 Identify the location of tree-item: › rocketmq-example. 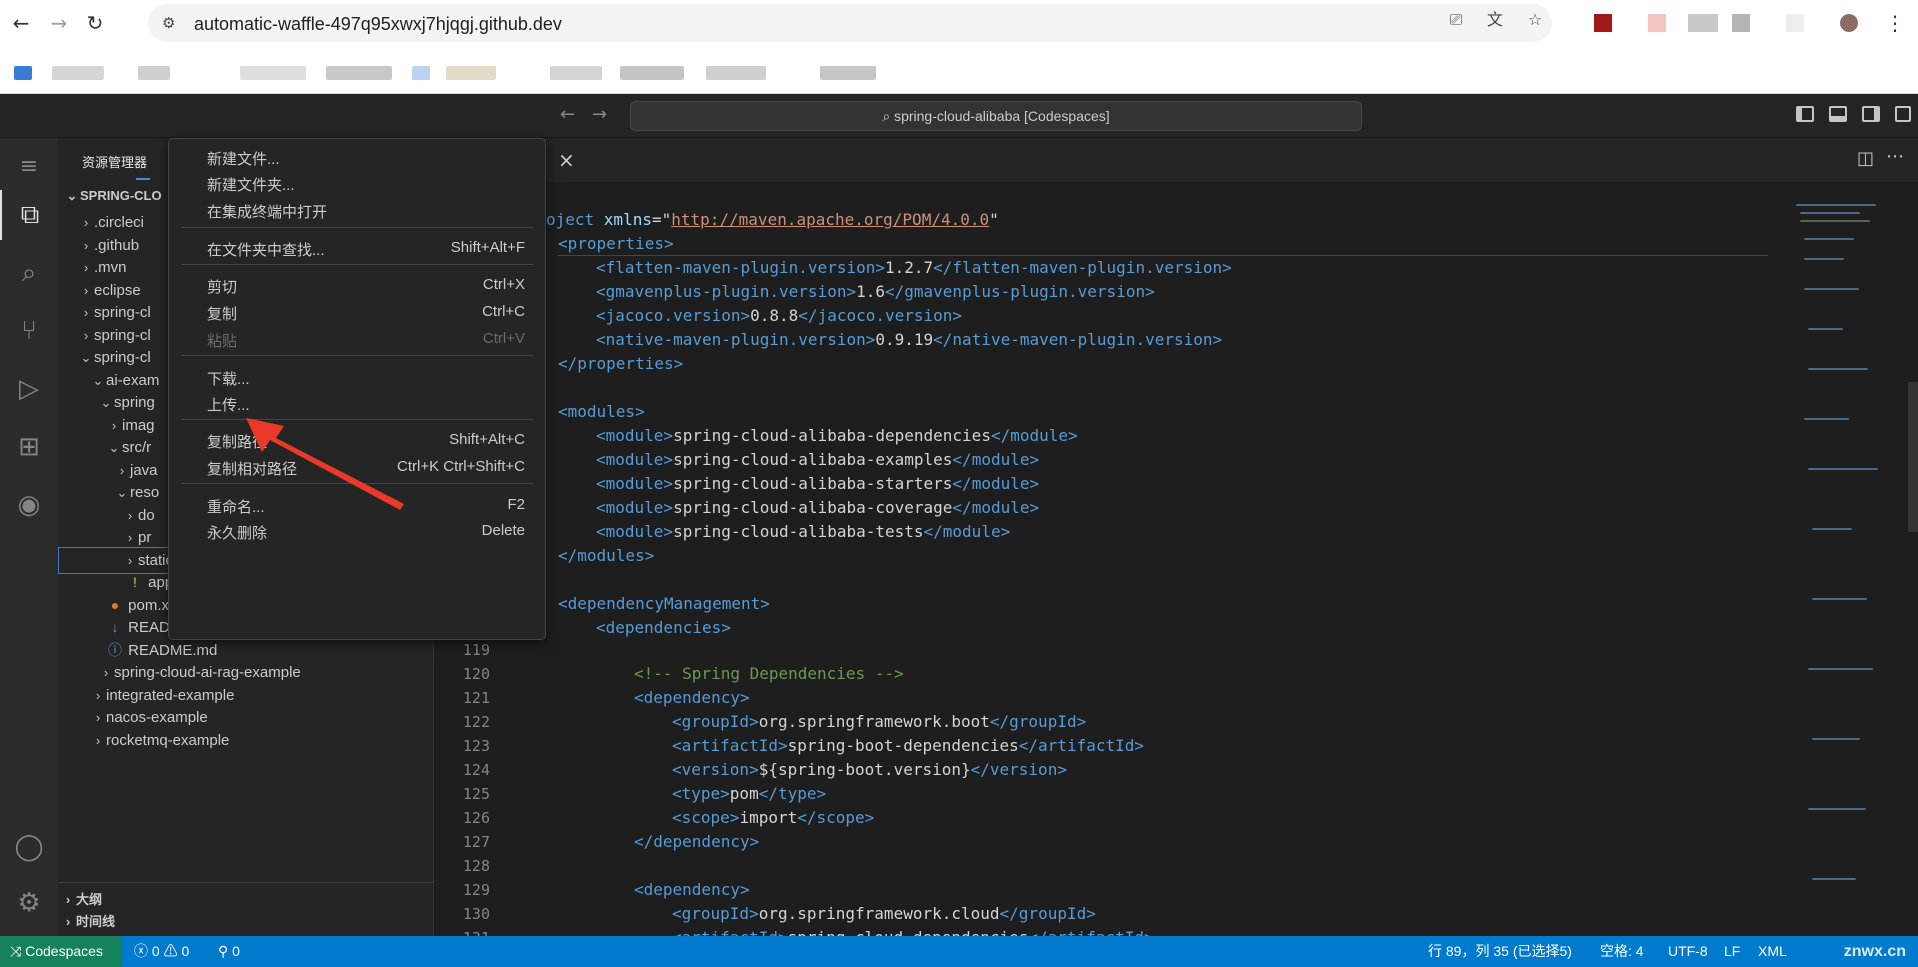
(246, 740).